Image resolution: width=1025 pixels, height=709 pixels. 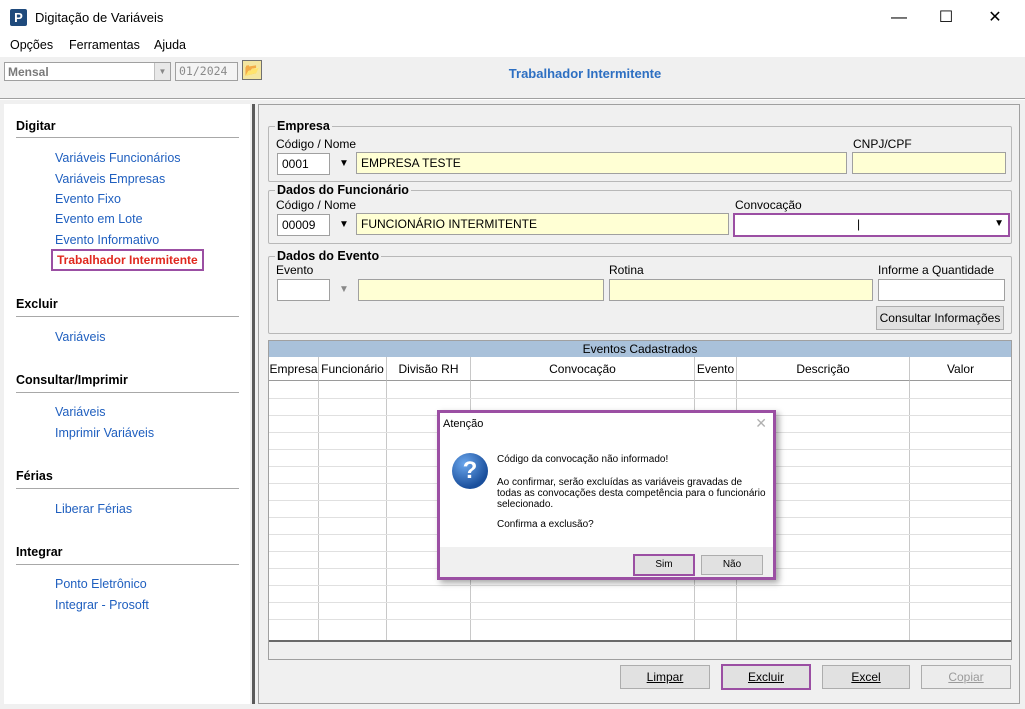 What do you see at coordinates (583, 369) in the screenshot?
I see `column-header-convocacao: Convocação` at bounding box center [583, 369].